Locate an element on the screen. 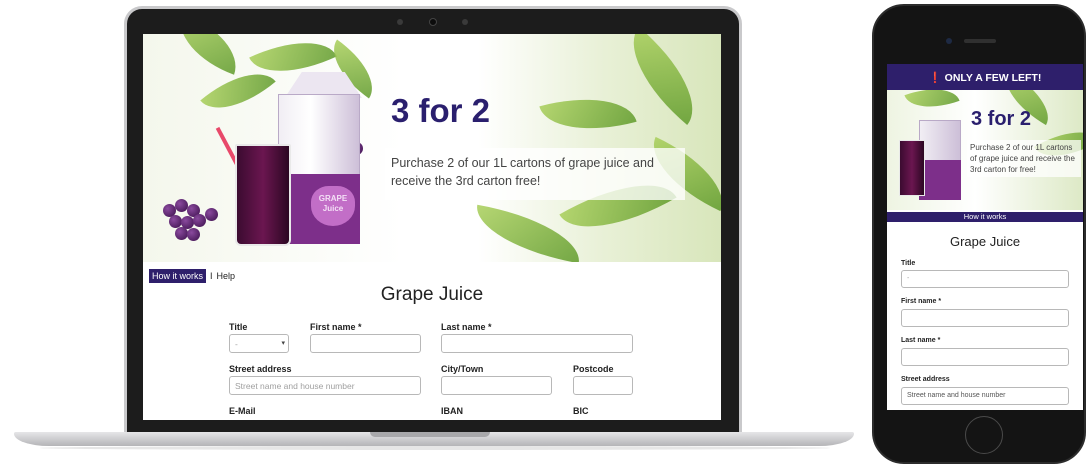 This screenshot has width=1090, height=466. laptop-shadow is located at coordinates (435, 448).